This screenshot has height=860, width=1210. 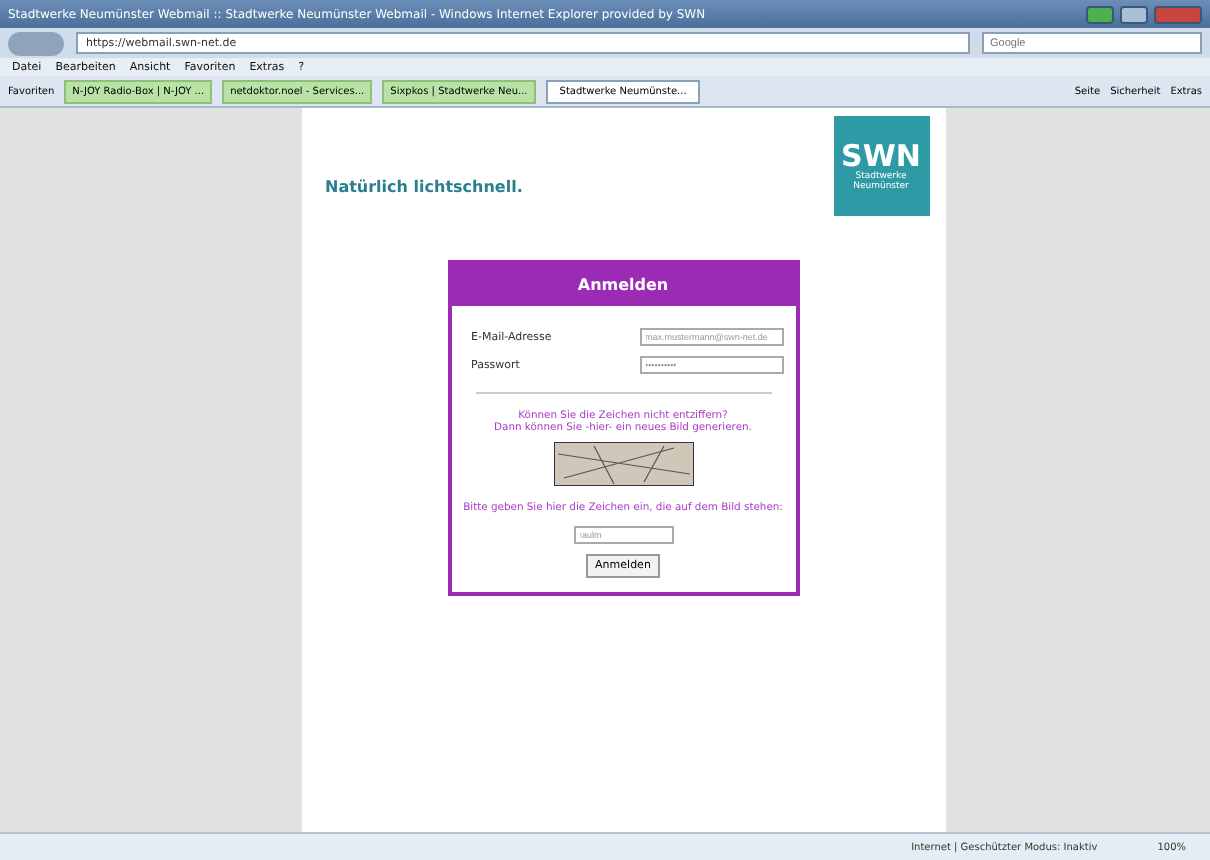 What do you see at coordinates (1134, 14) in the screenshot?
I see `maximize-button` at bounding box center [1134, 14].